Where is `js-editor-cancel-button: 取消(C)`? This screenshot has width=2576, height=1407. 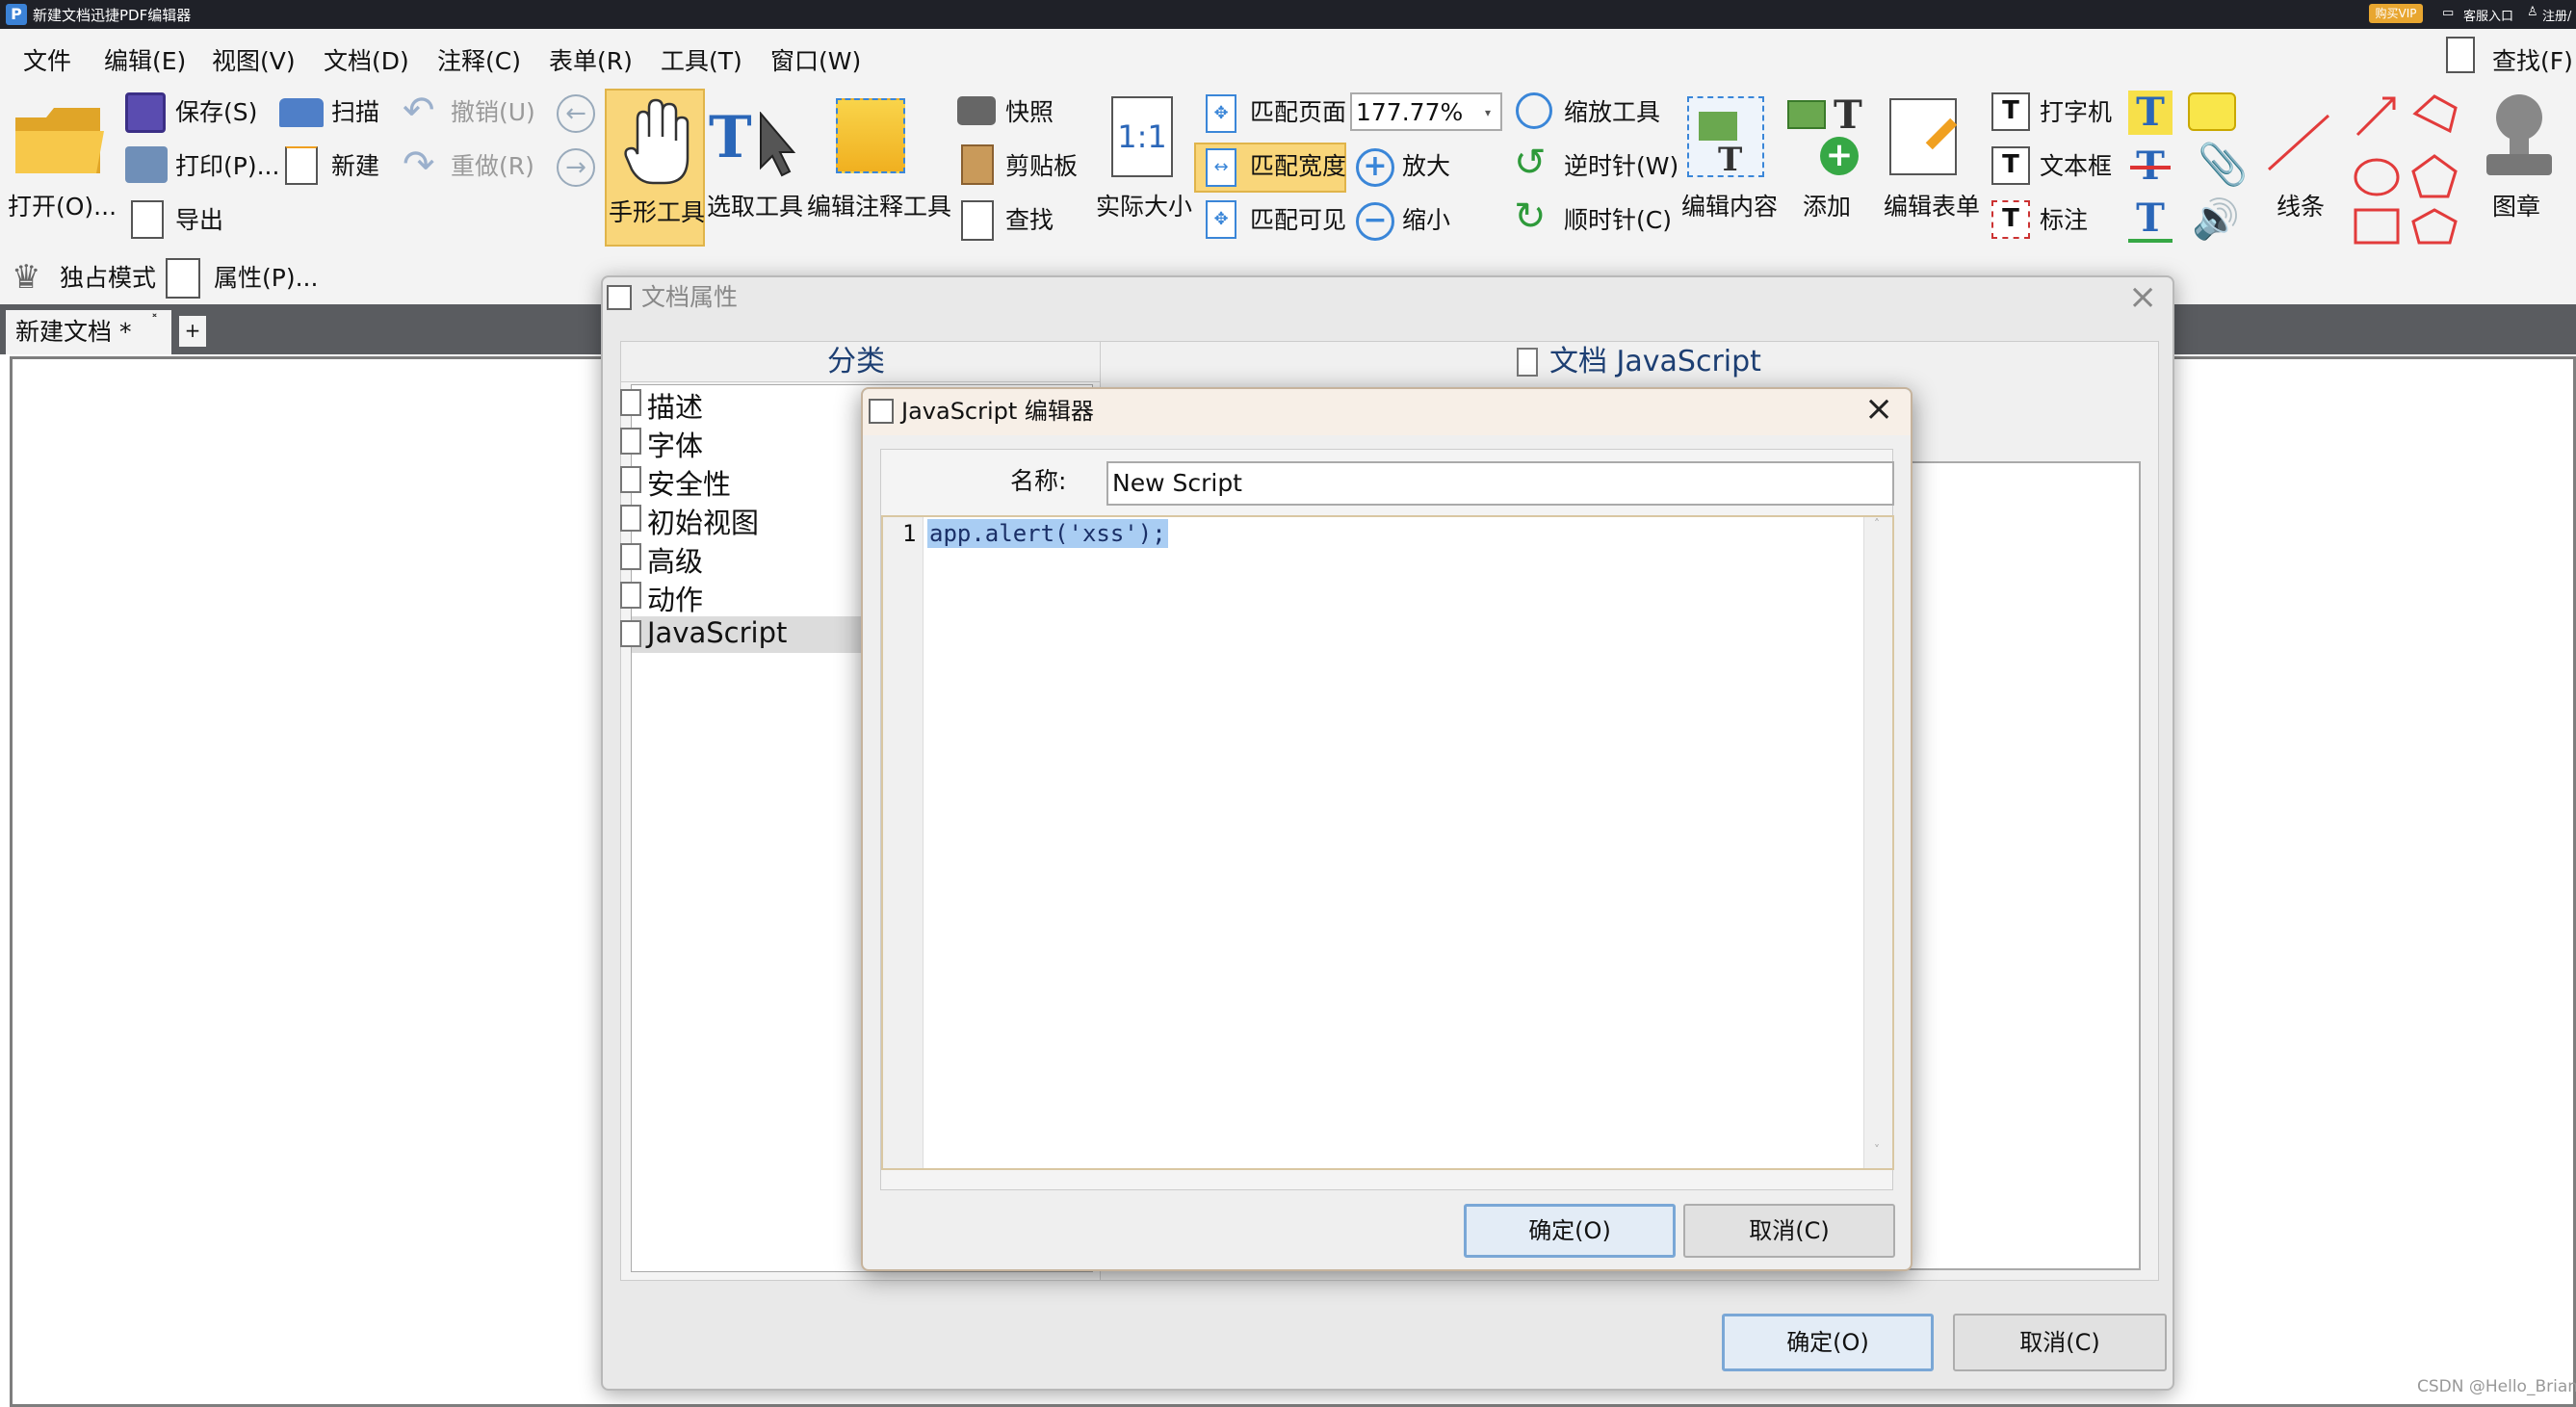
js-editor-cancel-button: 取消(C) is located at coordinates (1789, 1231).